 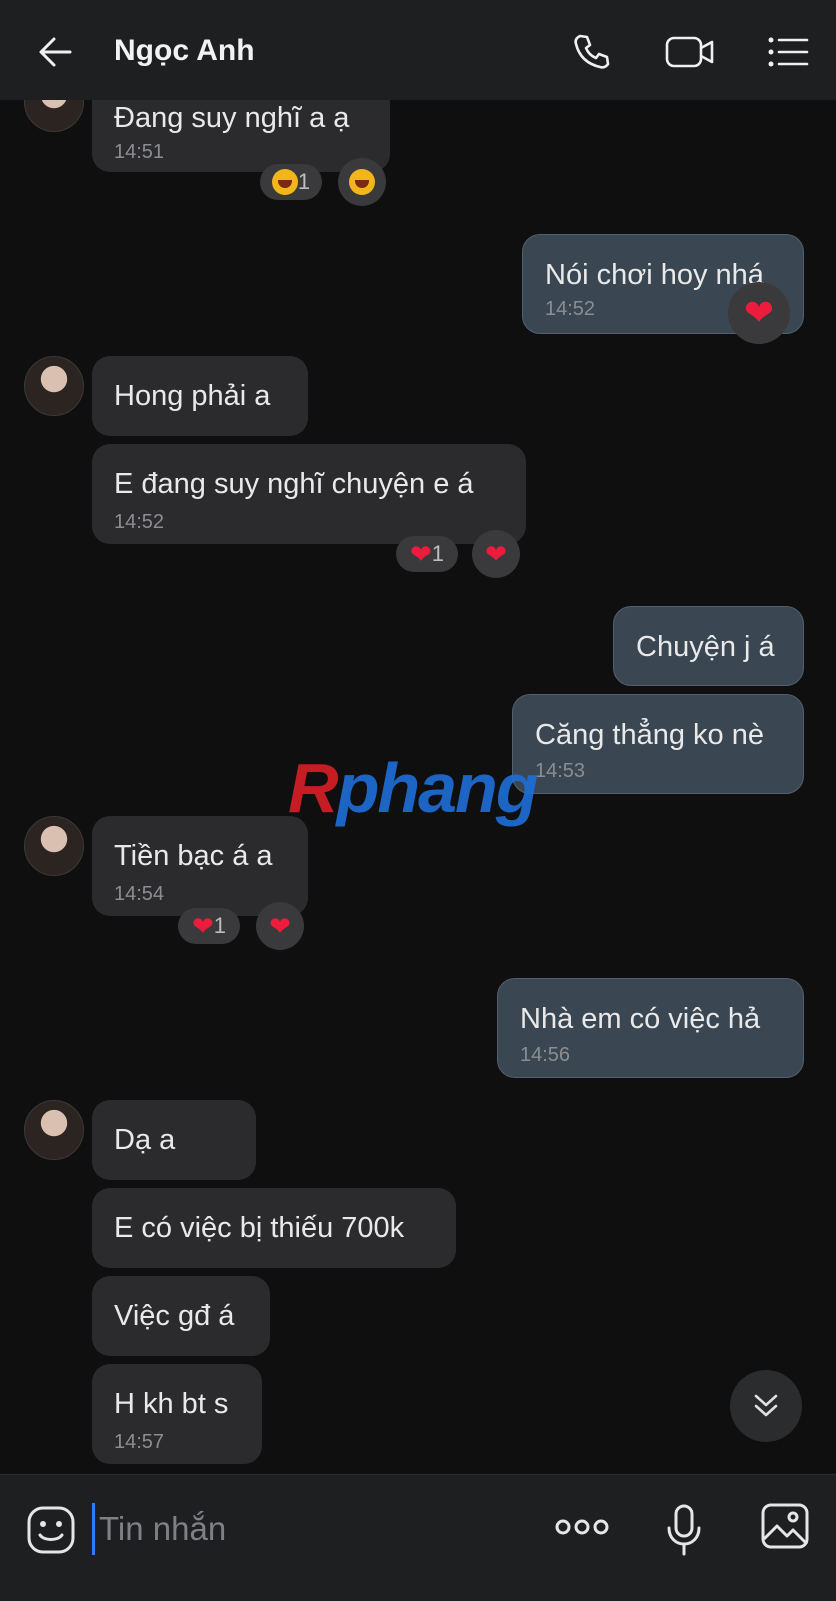 I want to click on incoming-message: H kh bt s 14:57, so click(x=177, y=1414).